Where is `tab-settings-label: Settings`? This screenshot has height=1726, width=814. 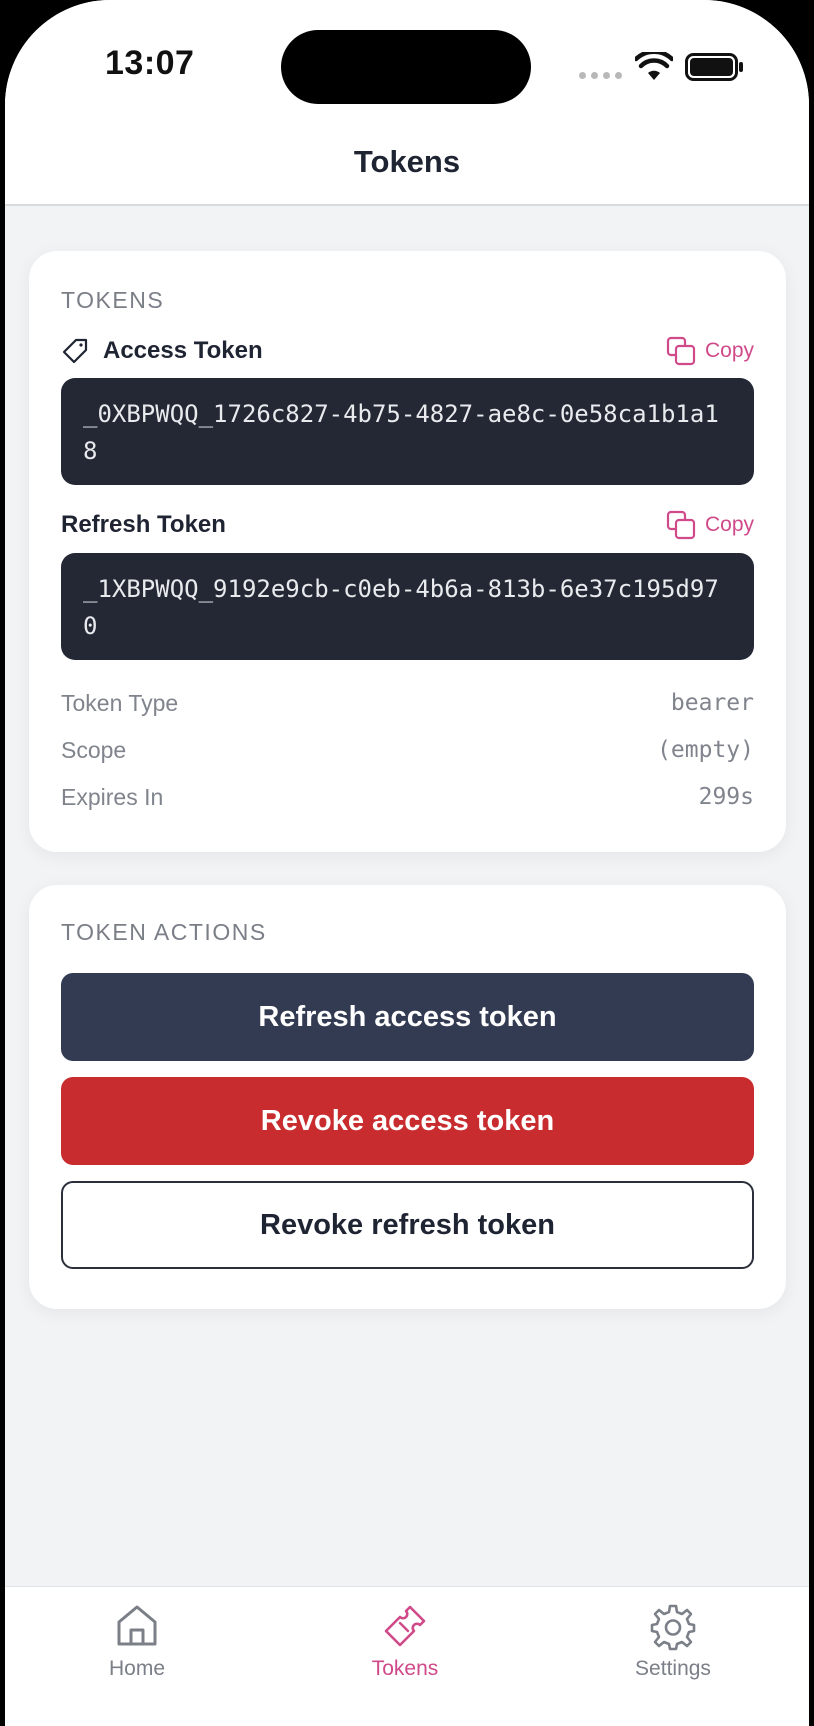 tab-settings-label: Settings is located at coordinates (673, 1668).